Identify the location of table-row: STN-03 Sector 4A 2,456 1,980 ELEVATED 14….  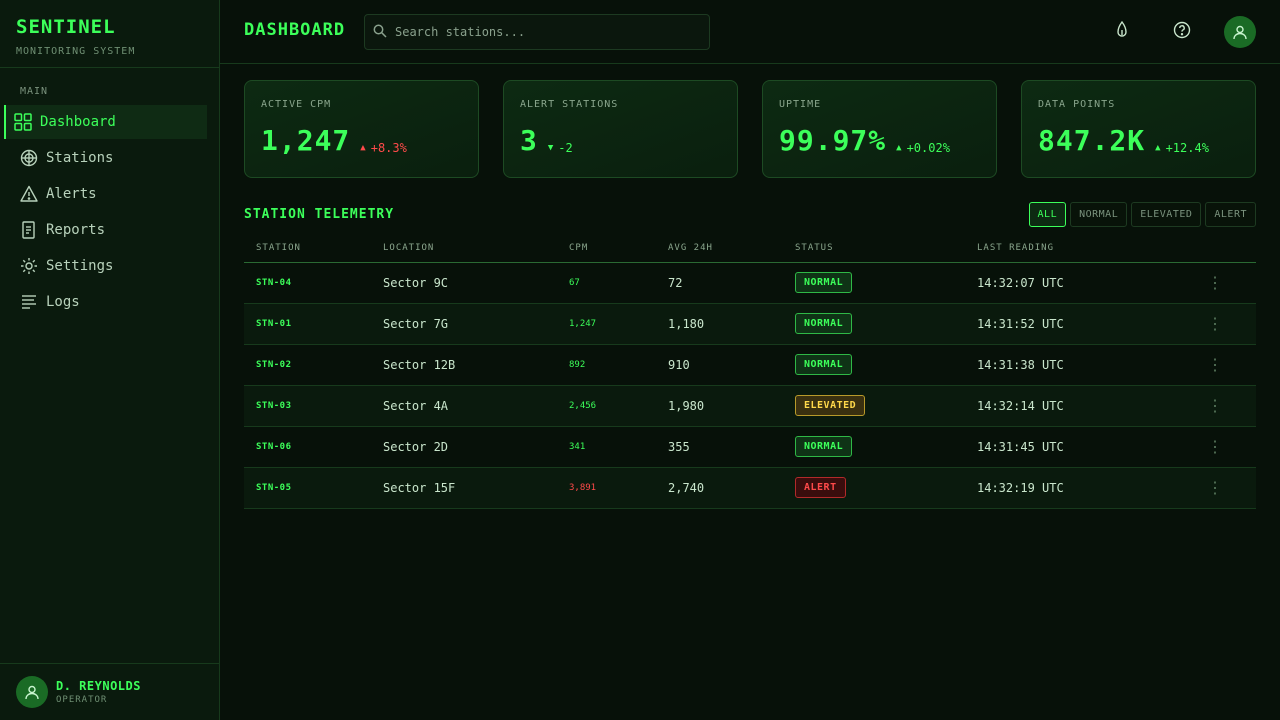
(750, 406).